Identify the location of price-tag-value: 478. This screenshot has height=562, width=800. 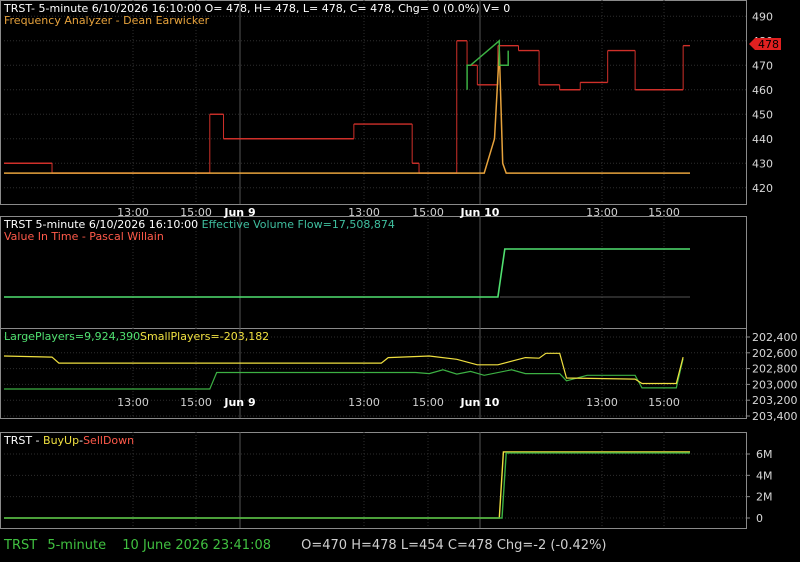
(768, 44).